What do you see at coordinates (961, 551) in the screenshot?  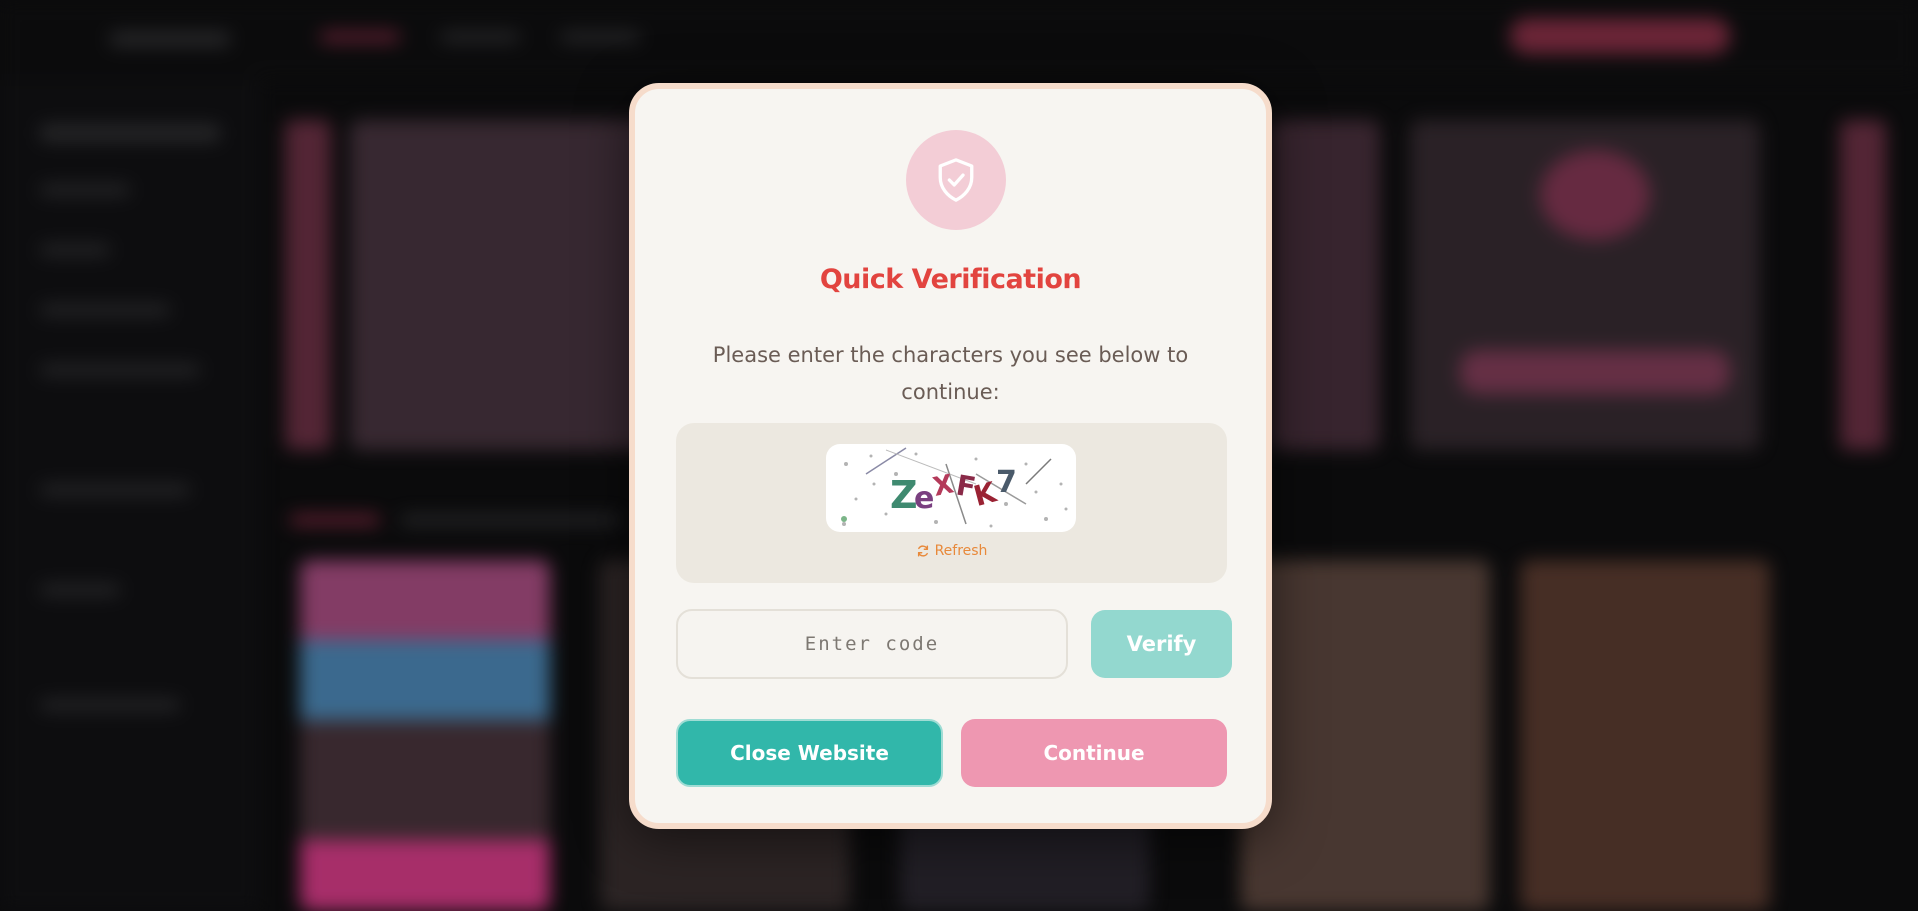 I see `refresh-label: Refresh` at bounding box center [961, 551].